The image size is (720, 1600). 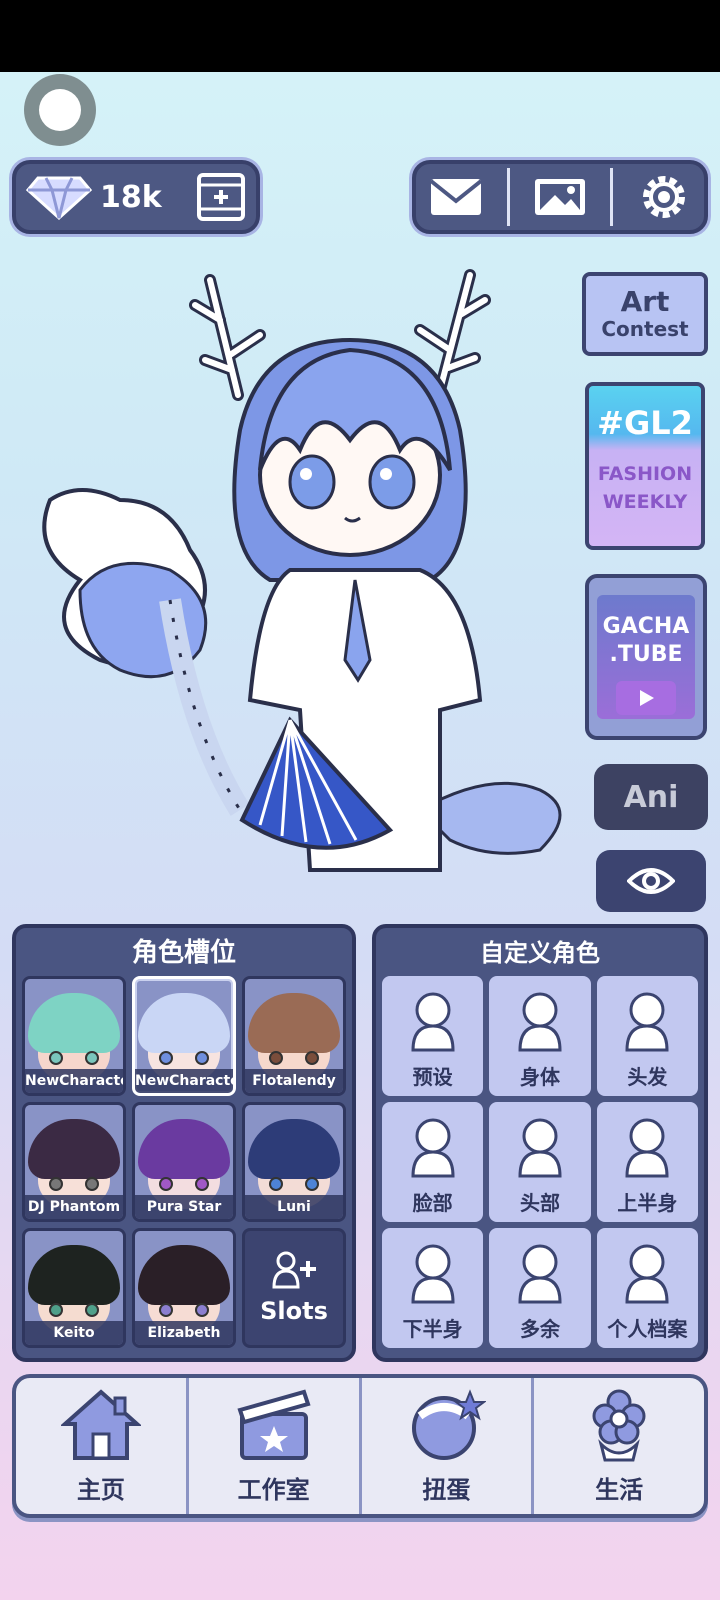 What do you see at coordinates (74, 1333) in the screenshot?
I see `slot-name: Keito` at bounding box center [74, 1333].